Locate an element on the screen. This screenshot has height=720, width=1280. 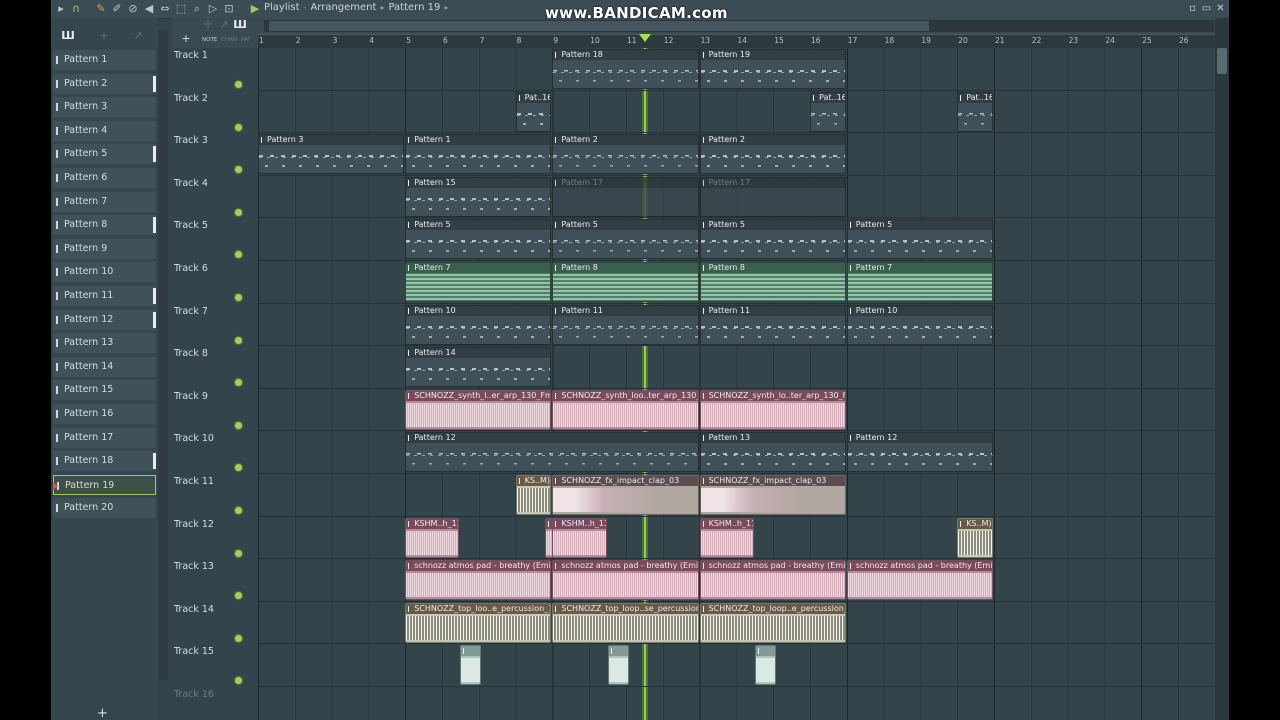
pattern-list-item: Pattern 1 is located at coordinates (104, 60).